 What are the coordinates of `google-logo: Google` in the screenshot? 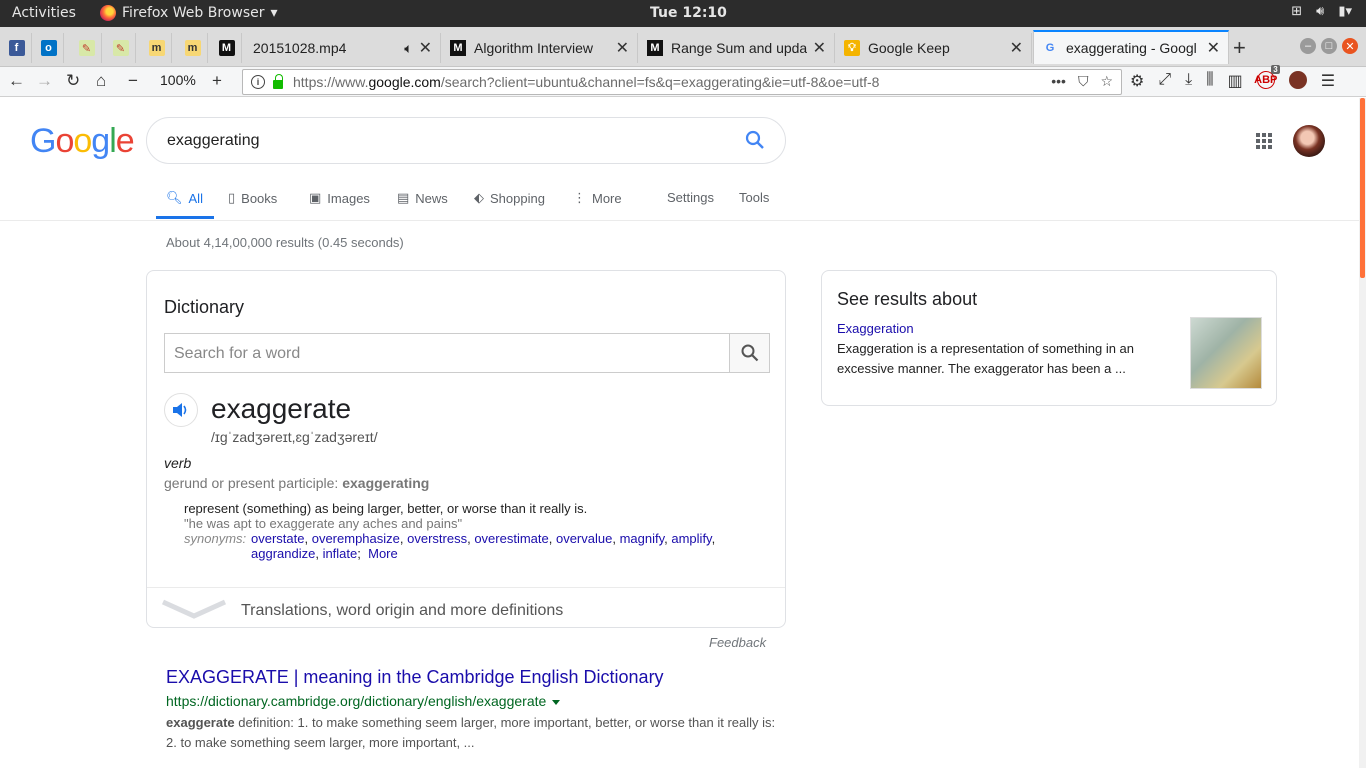 It's located at (82, 141).